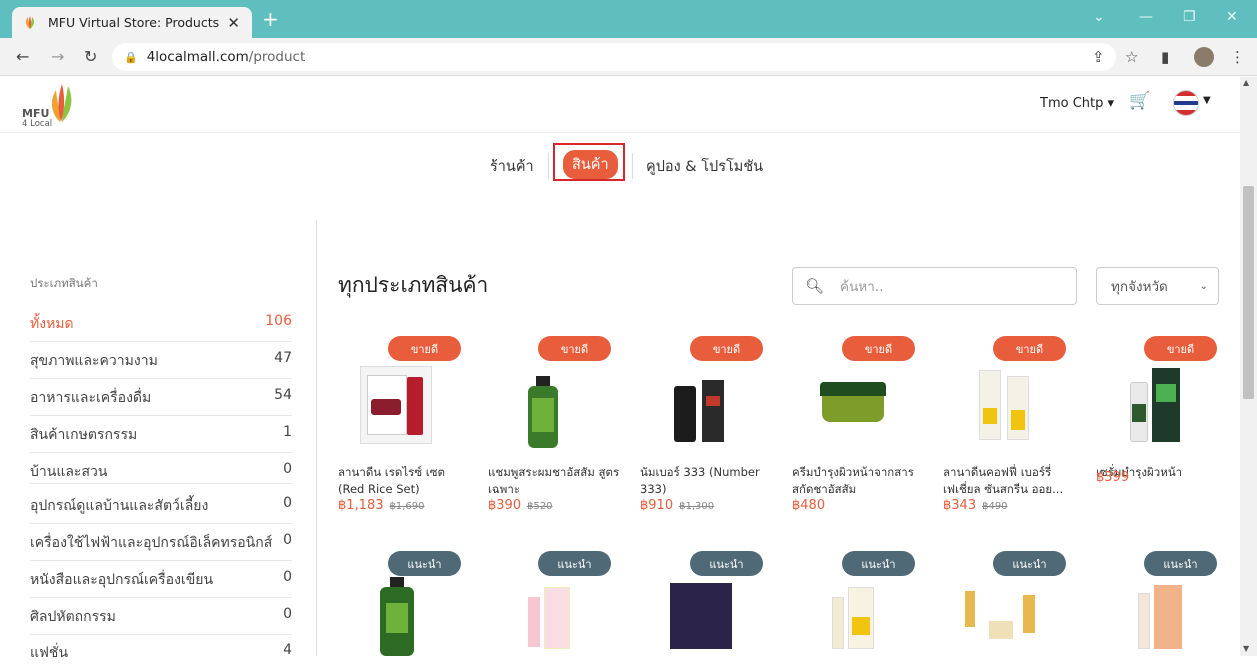  Describe the element at coordinates (1248, 292) in the screenshot. I see `scrollbar-thumb` at that location.